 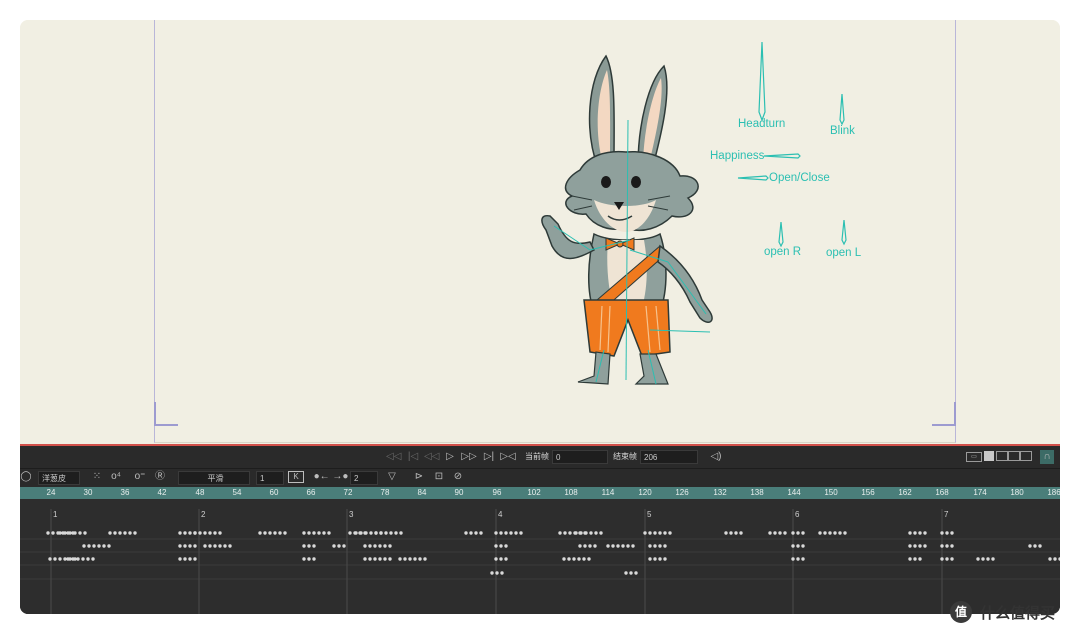 I want to click on pin-icon: ▽, so click(x=392, y=477).